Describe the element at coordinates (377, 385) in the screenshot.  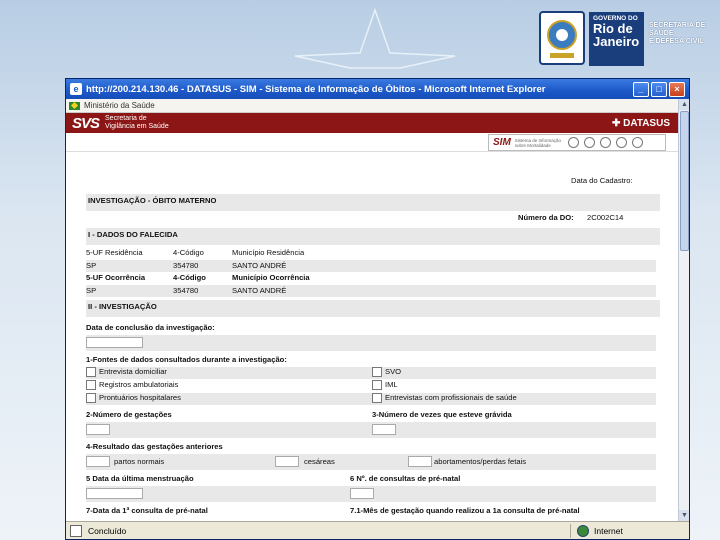
I see `checkbox-iml` at that location.